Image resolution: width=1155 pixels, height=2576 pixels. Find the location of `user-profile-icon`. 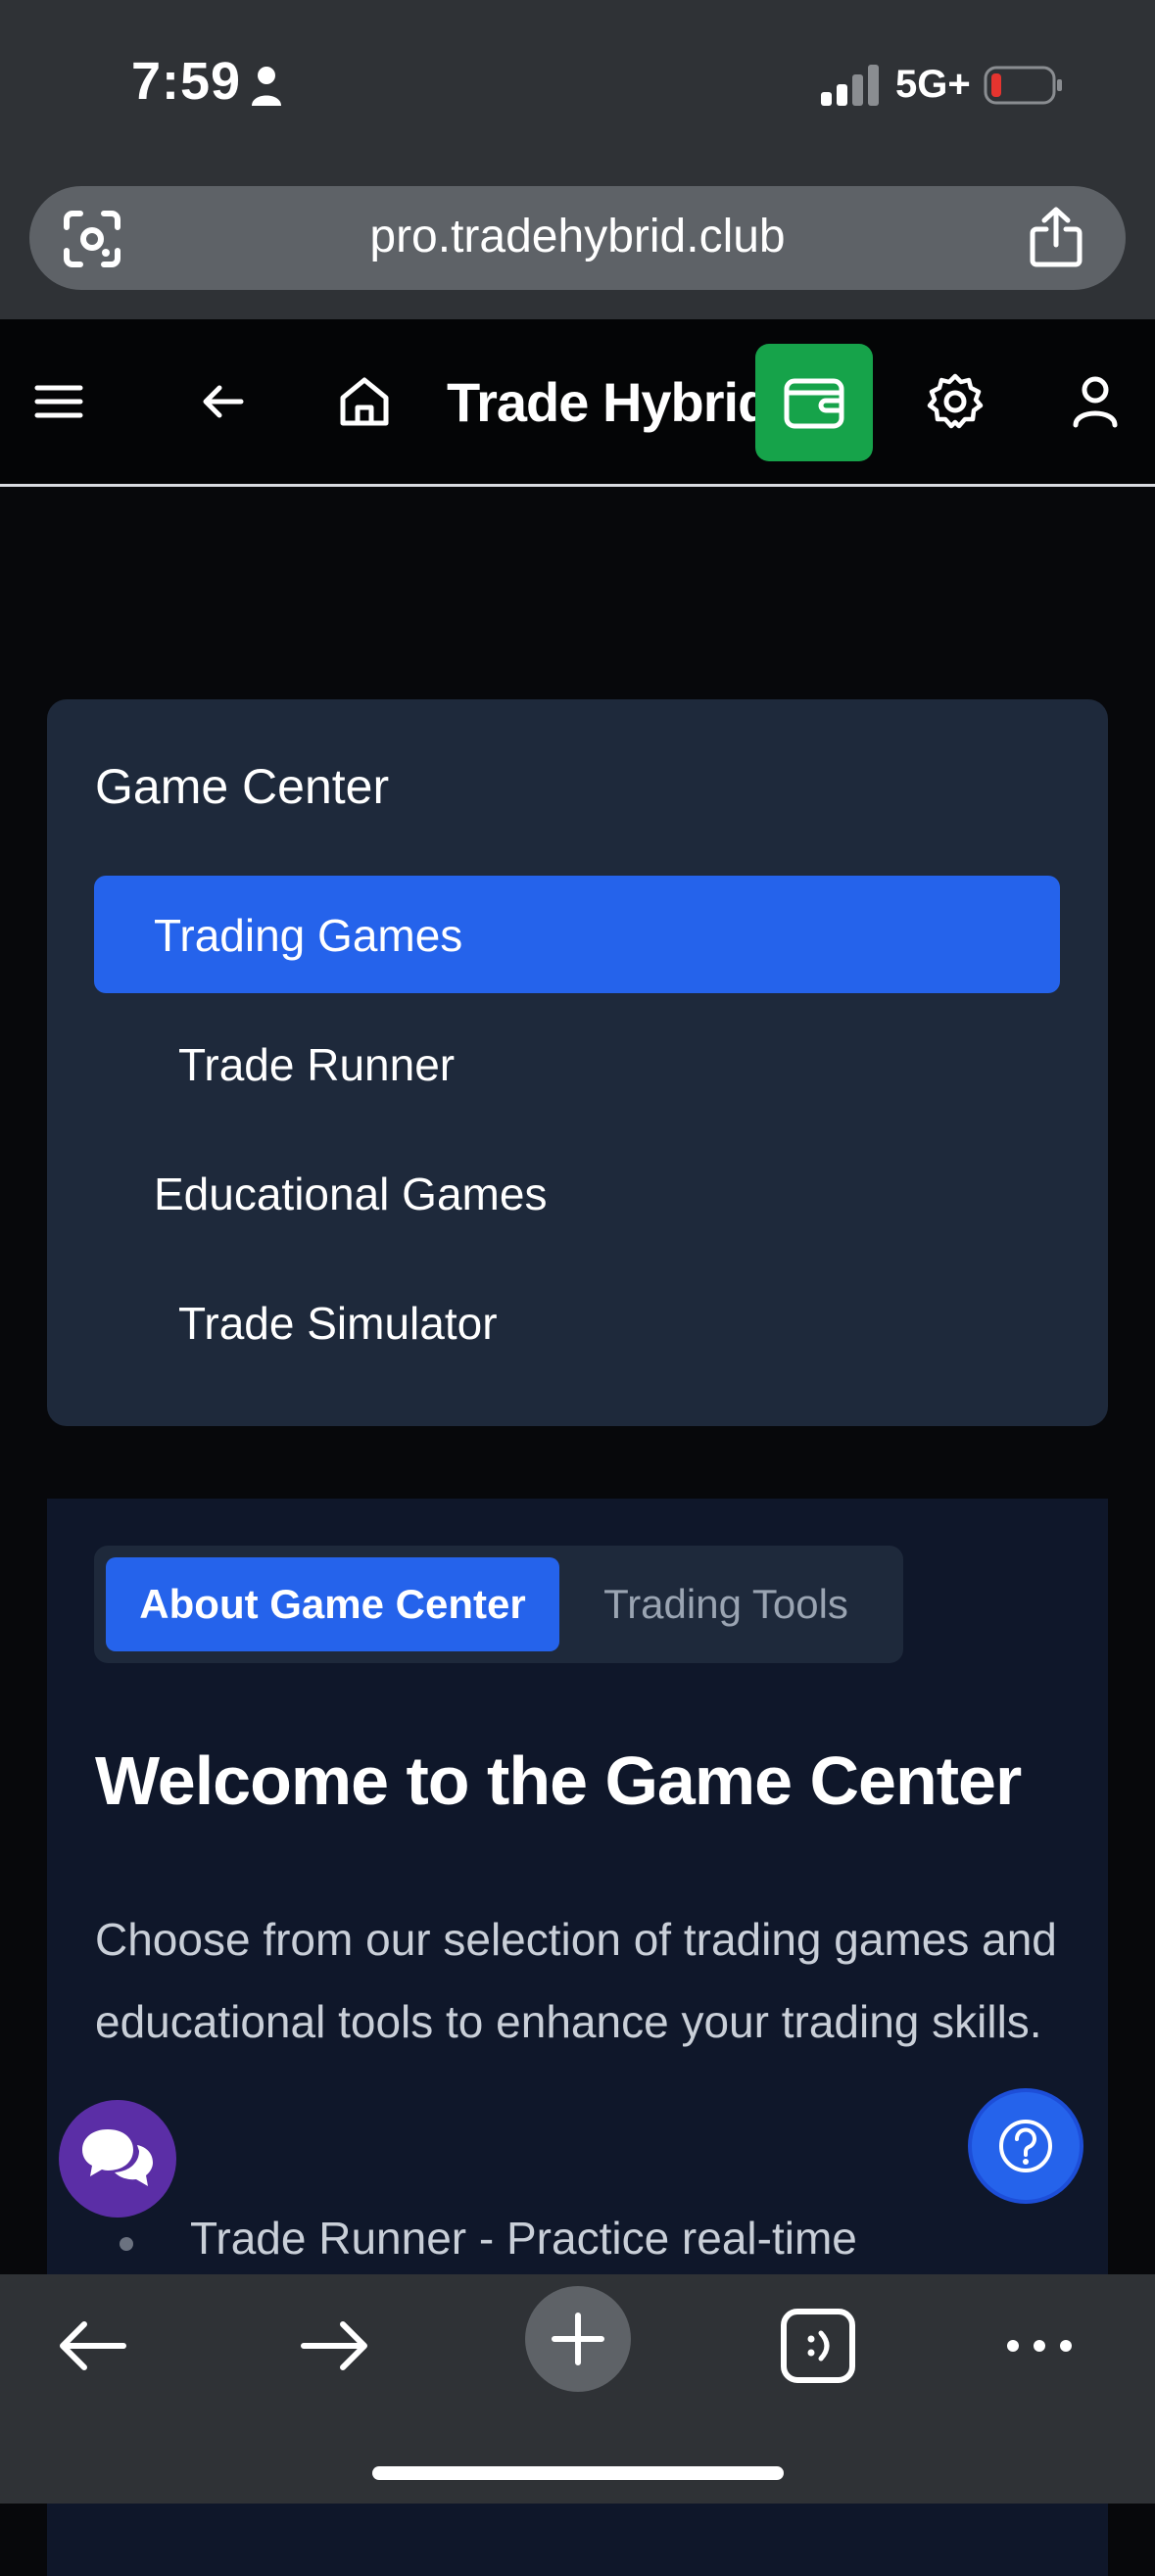

user-profile-icon is located at coordinates (1095, 402).